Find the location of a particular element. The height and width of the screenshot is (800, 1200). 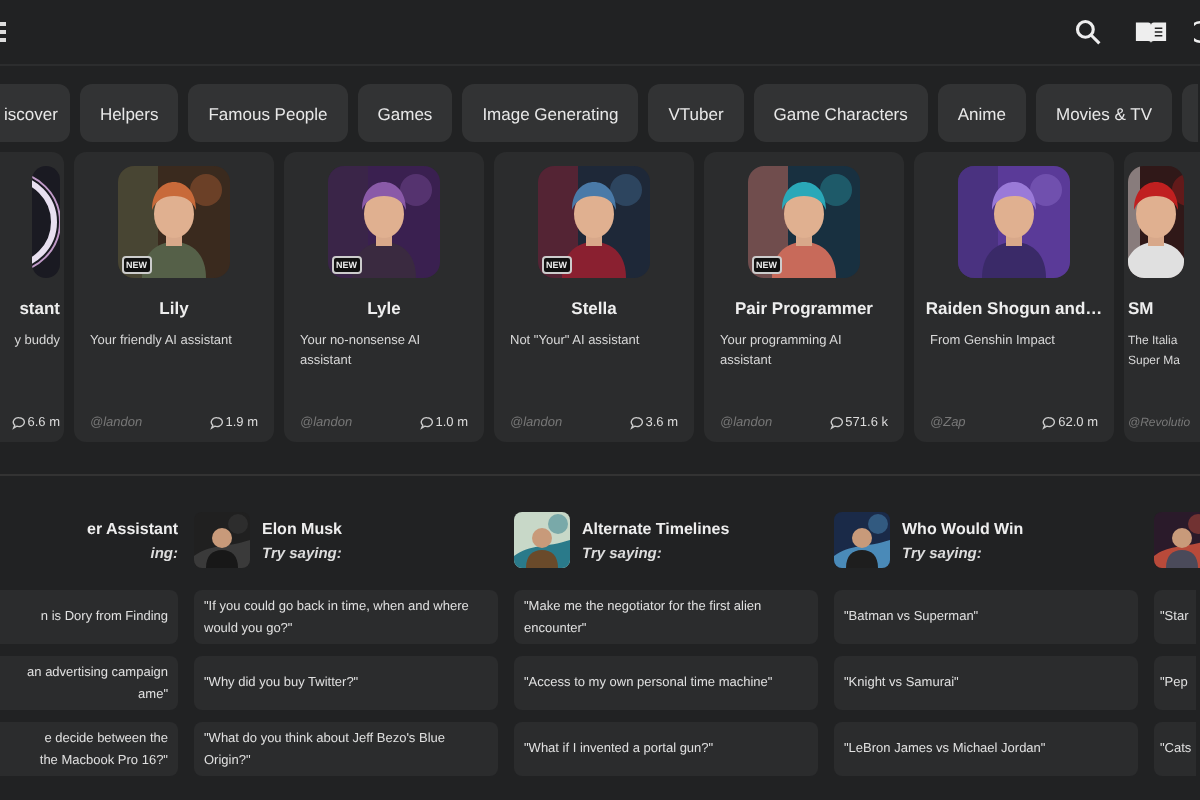

character-name: Stella is located at coordinates (594, 308).